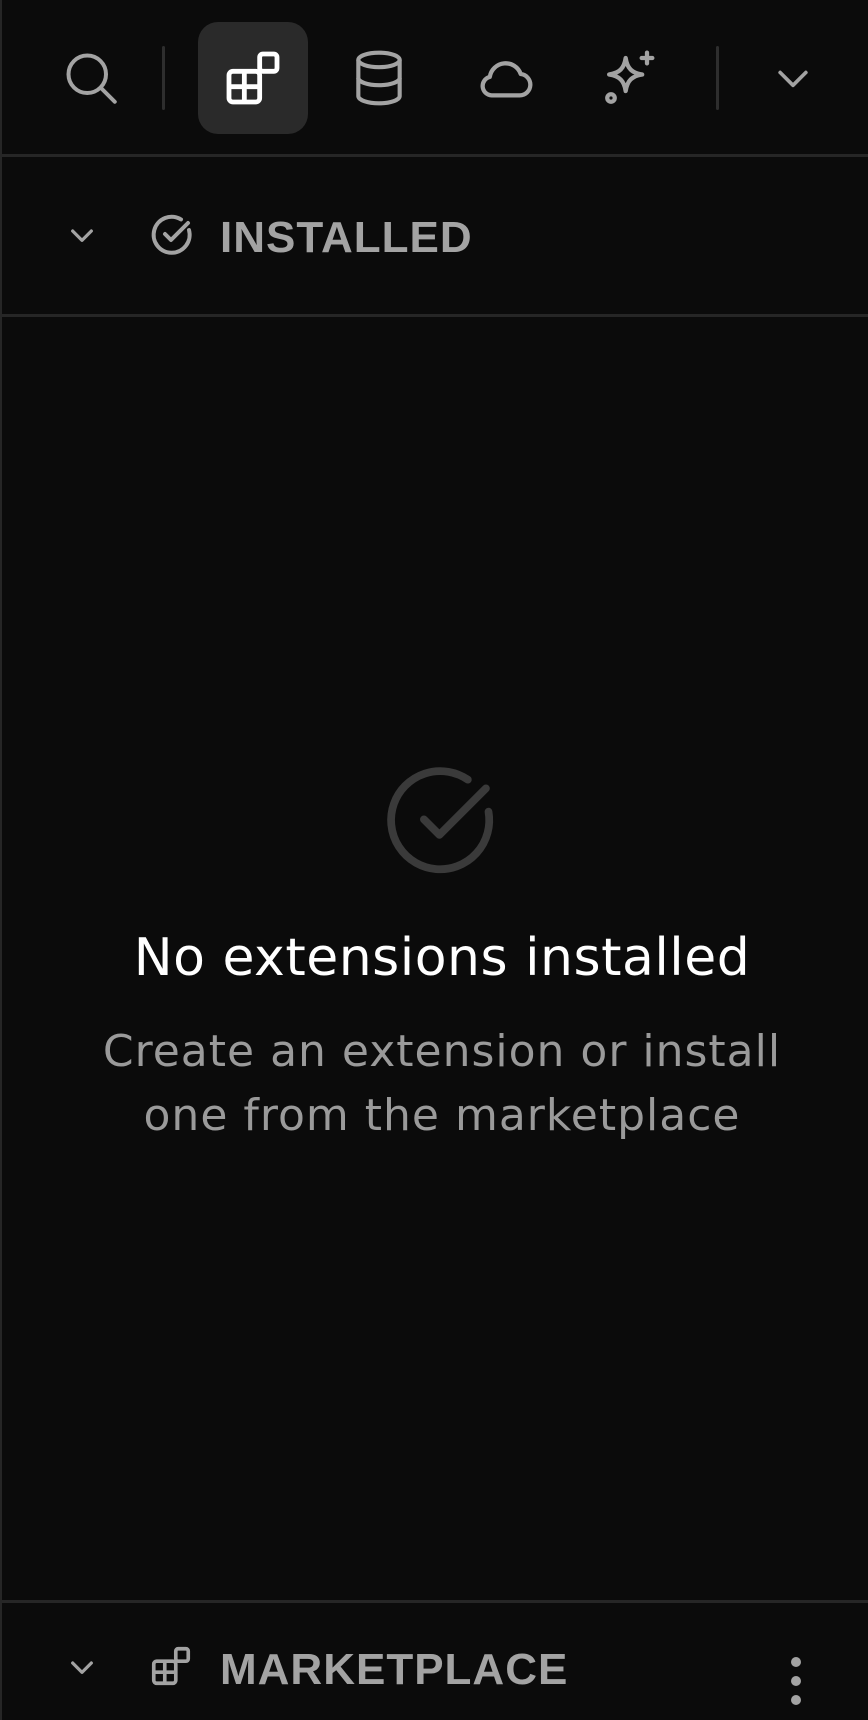  I want to click on database-icon, so click(379, 78).